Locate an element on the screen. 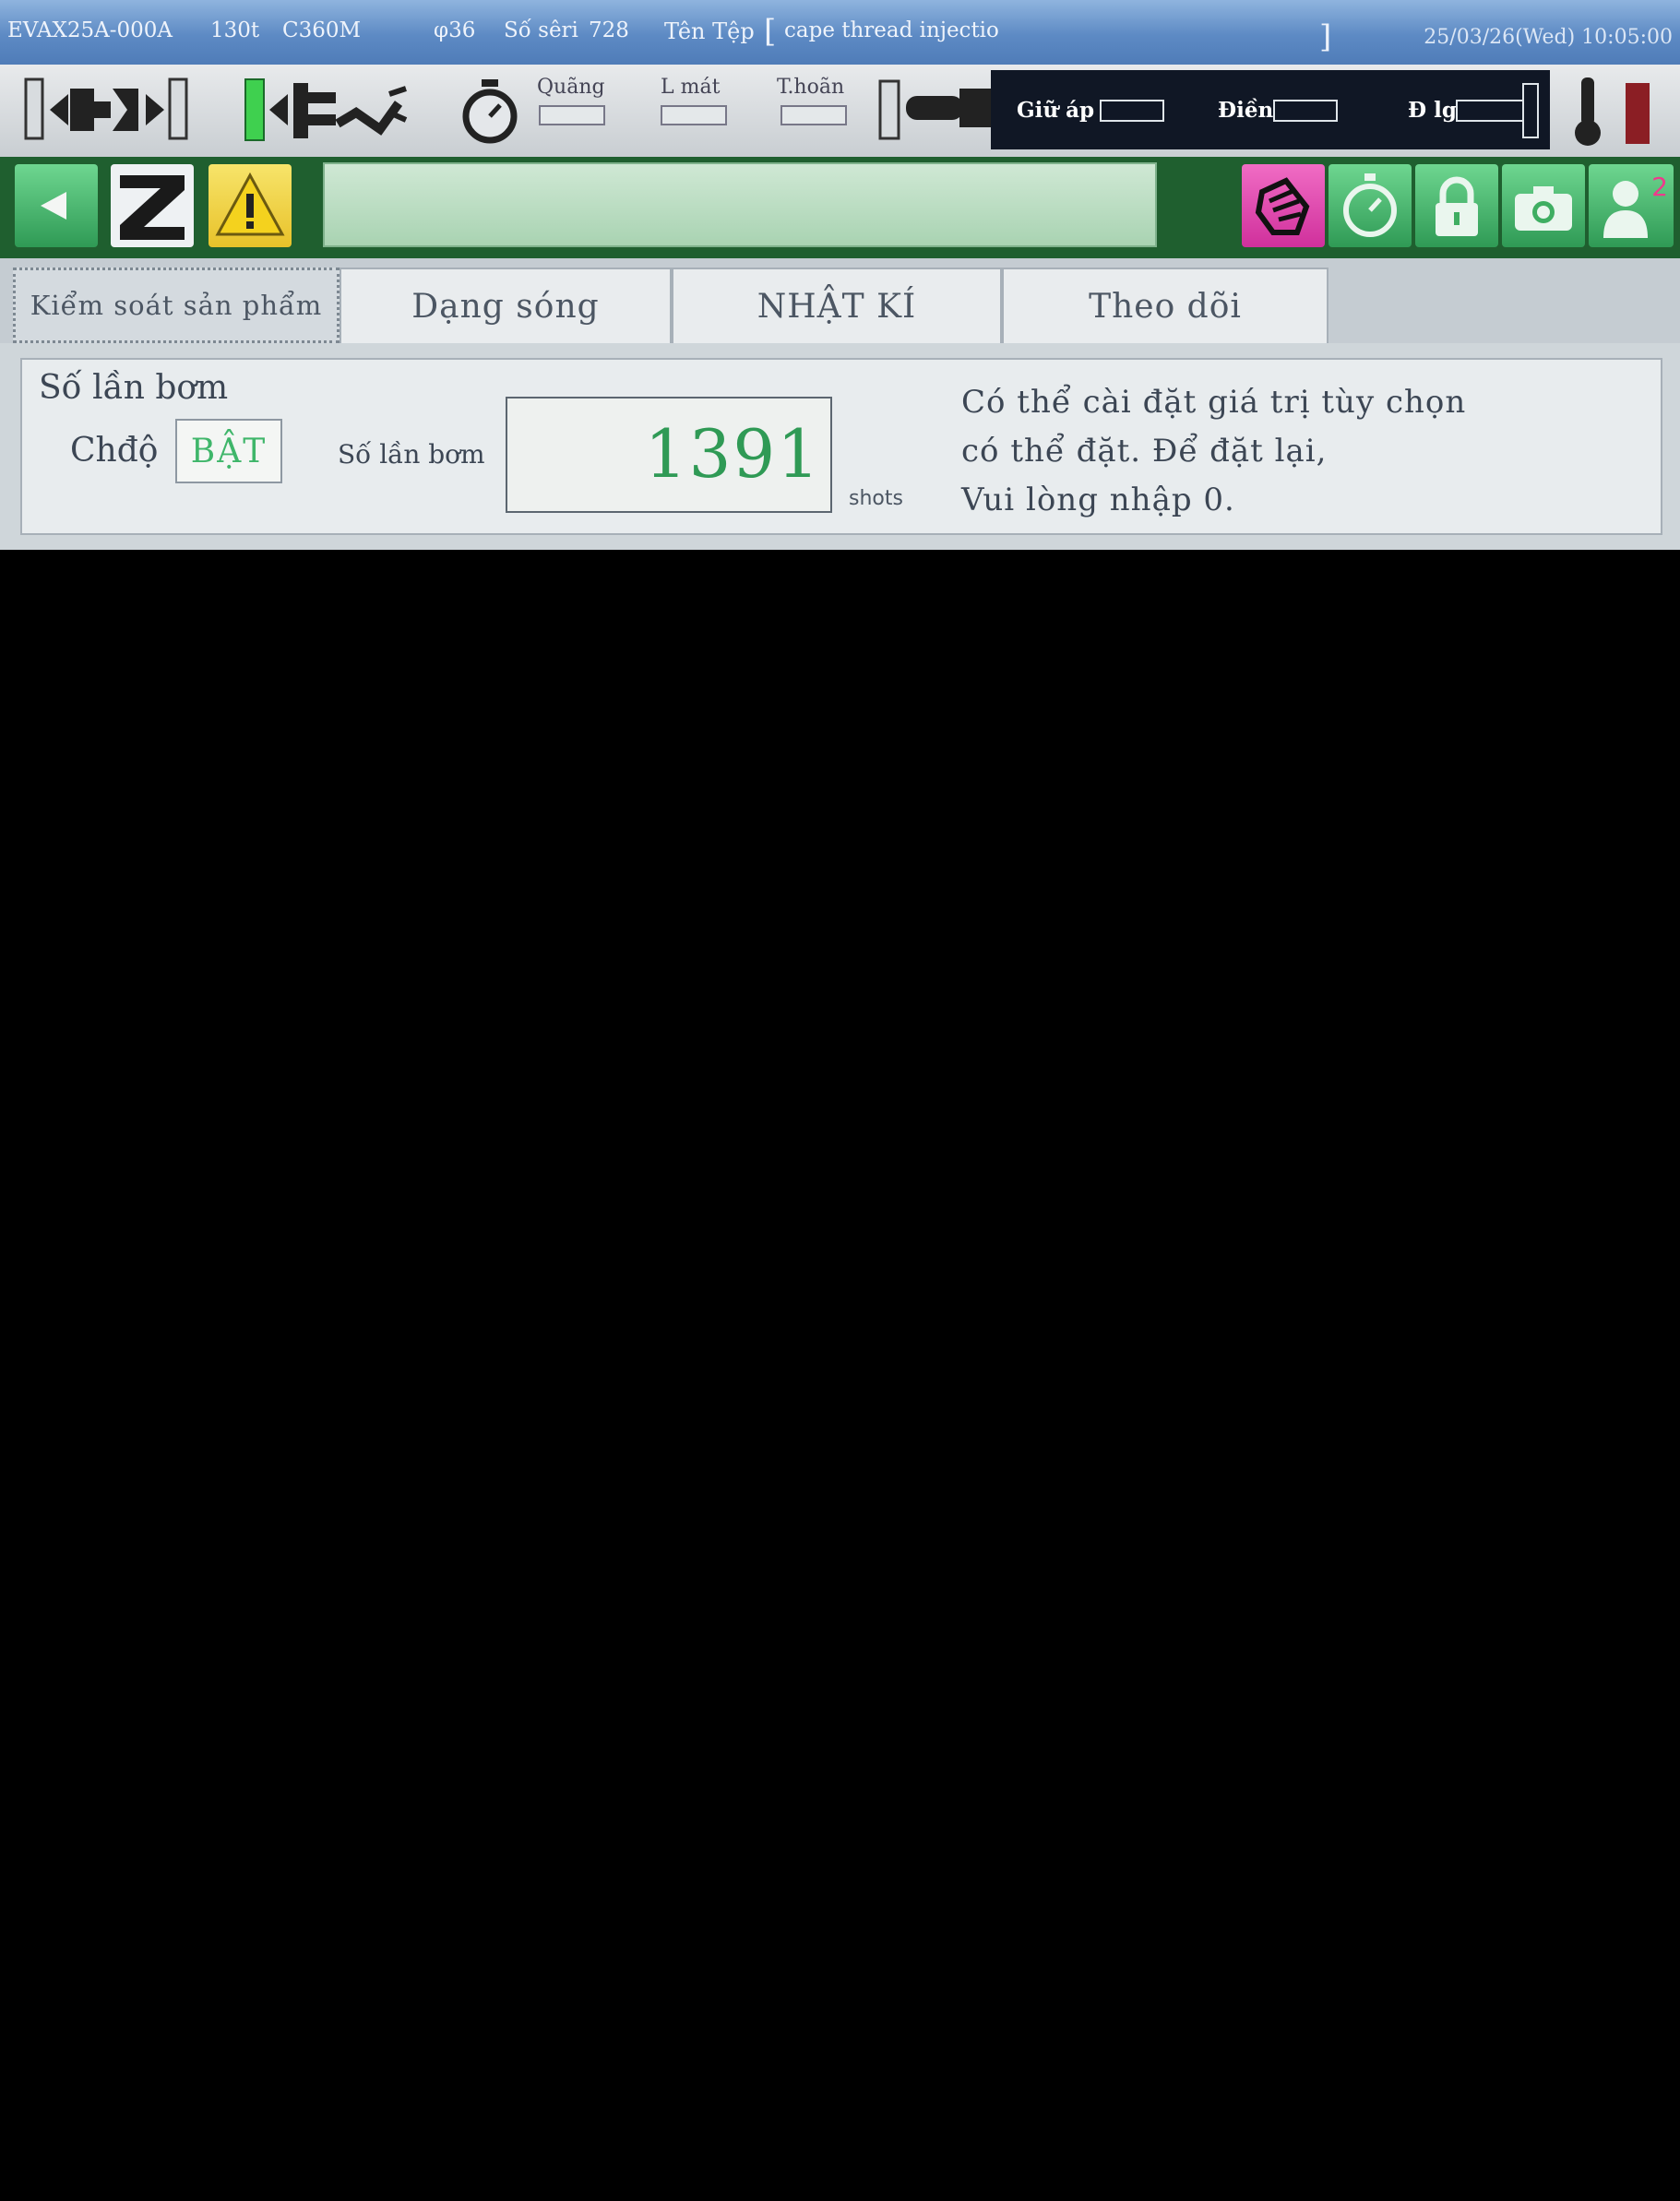 The image size is (1680, 2201). mode-toggle: BẬT is located at coordinates (228, 451).